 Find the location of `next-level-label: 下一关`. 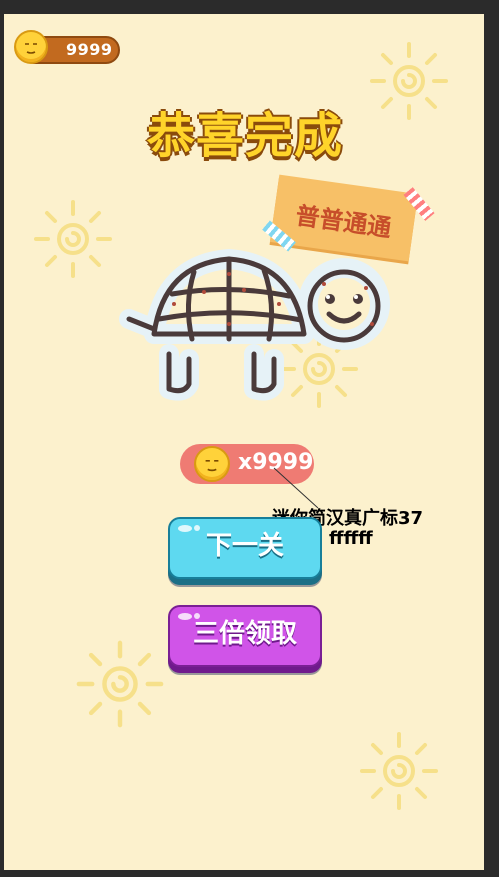

next-level-label: 下一关 is located at coordinates (244, 546).